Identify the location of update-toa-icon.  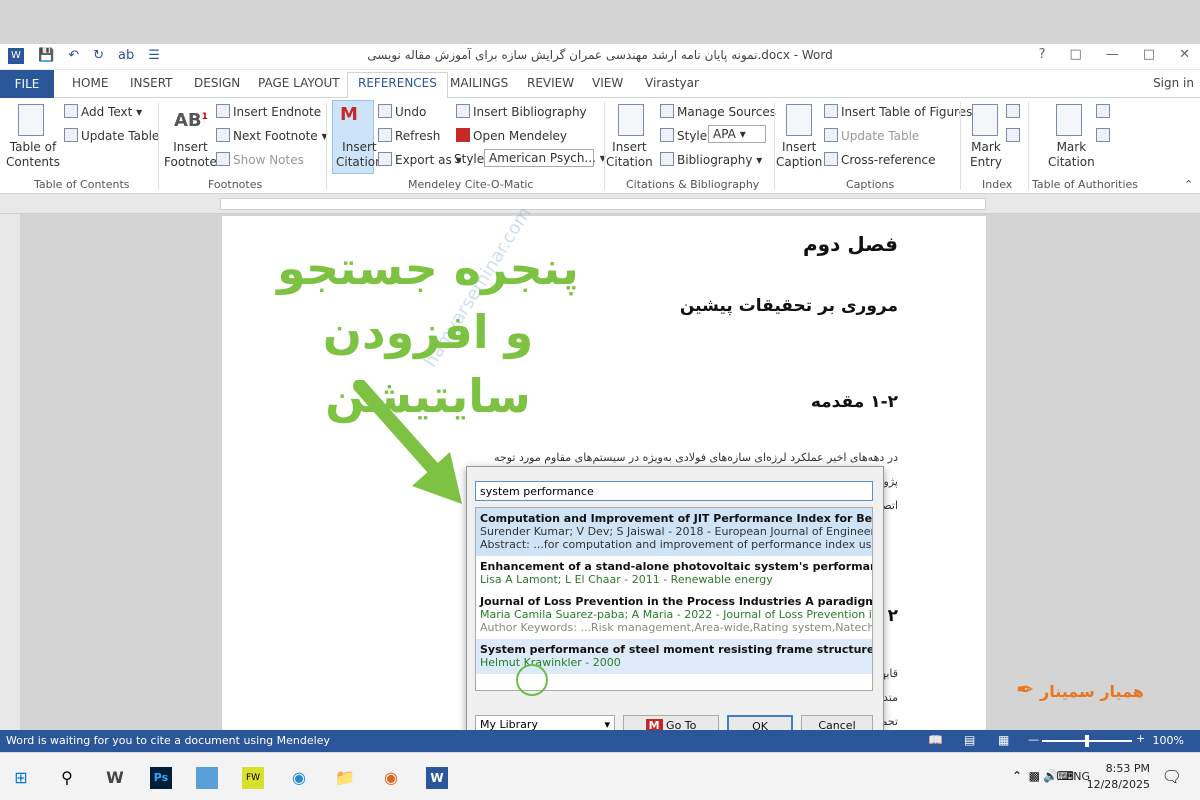
(1104, 135).